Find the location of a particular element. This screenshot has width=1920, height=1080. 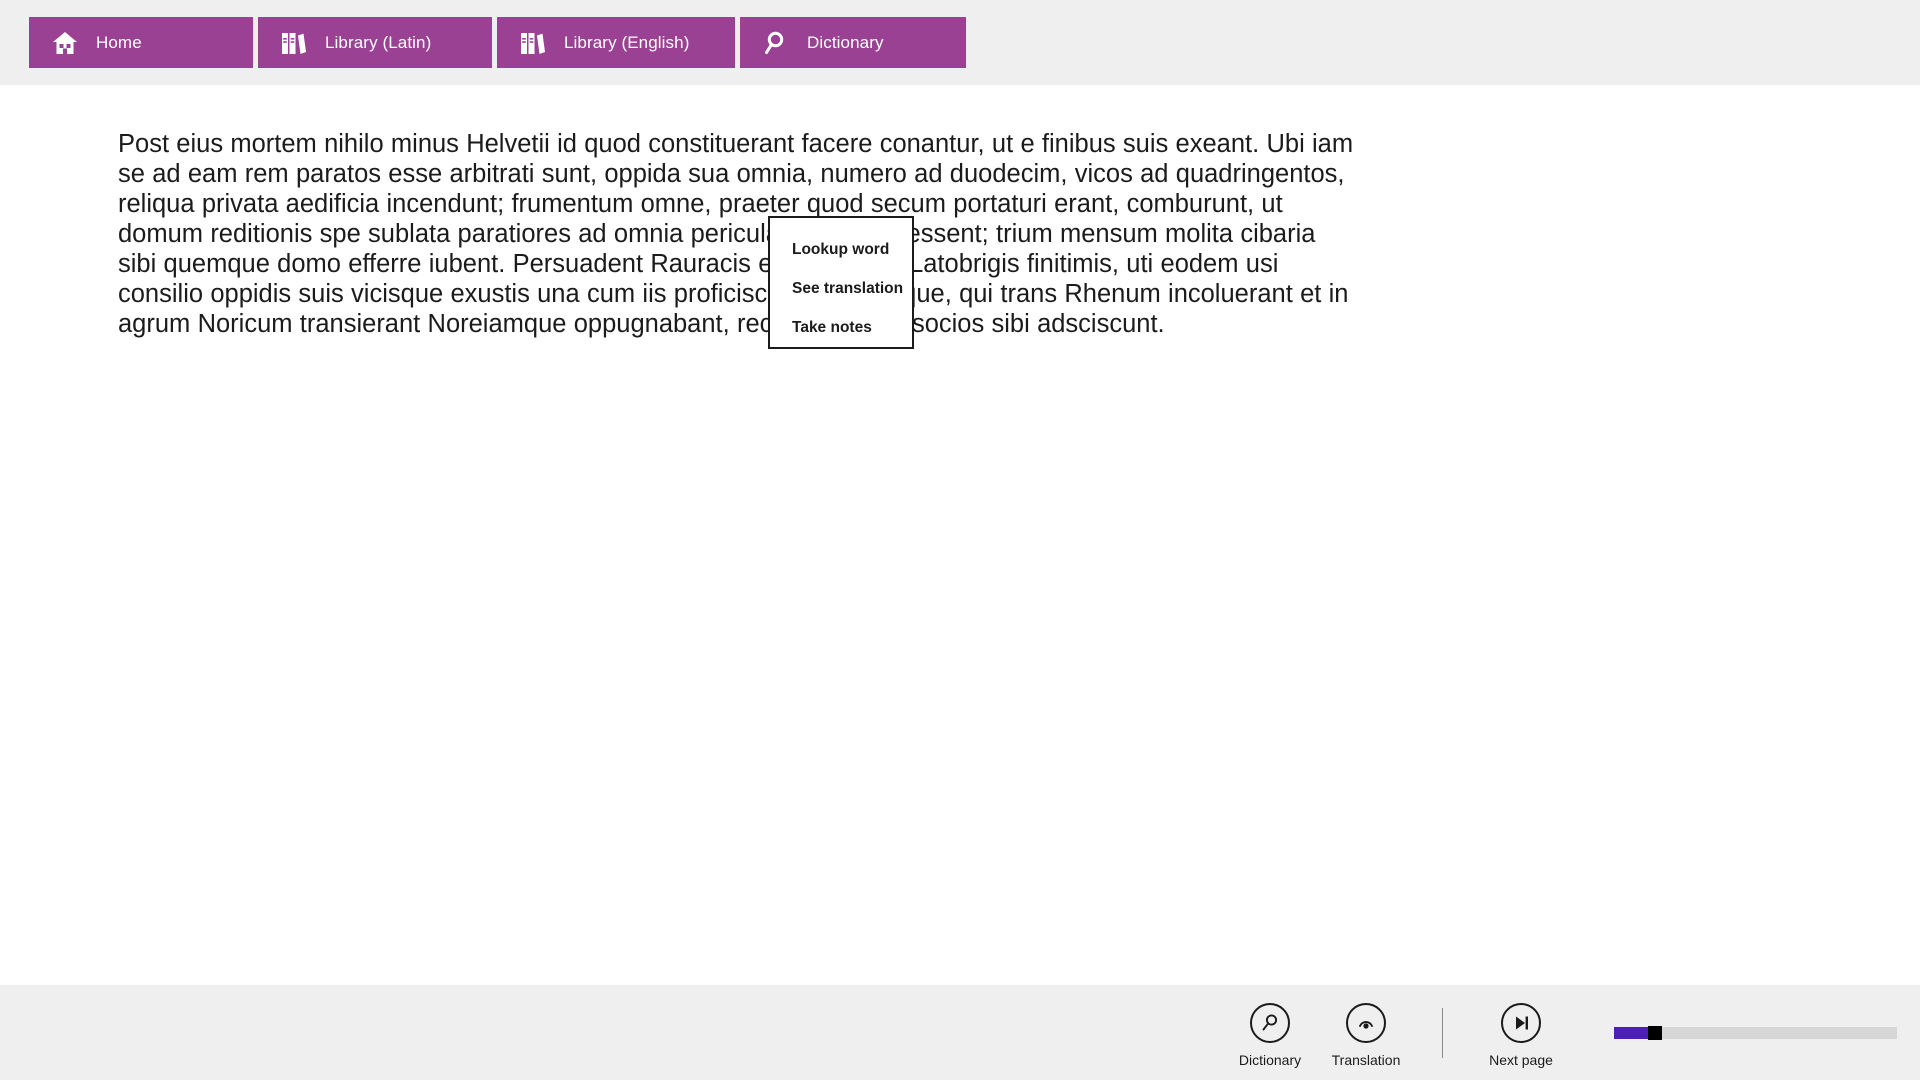

dictionary-button: Dictionary is located at coordinates (1270, 1032).